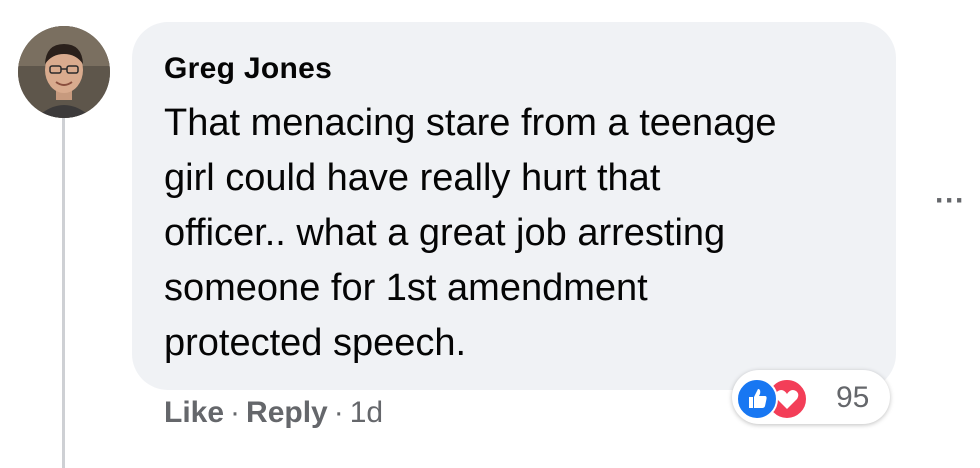 This screenshot has height=468, width=980. I want to click on more-options-icon: ···, so click(950, 200).